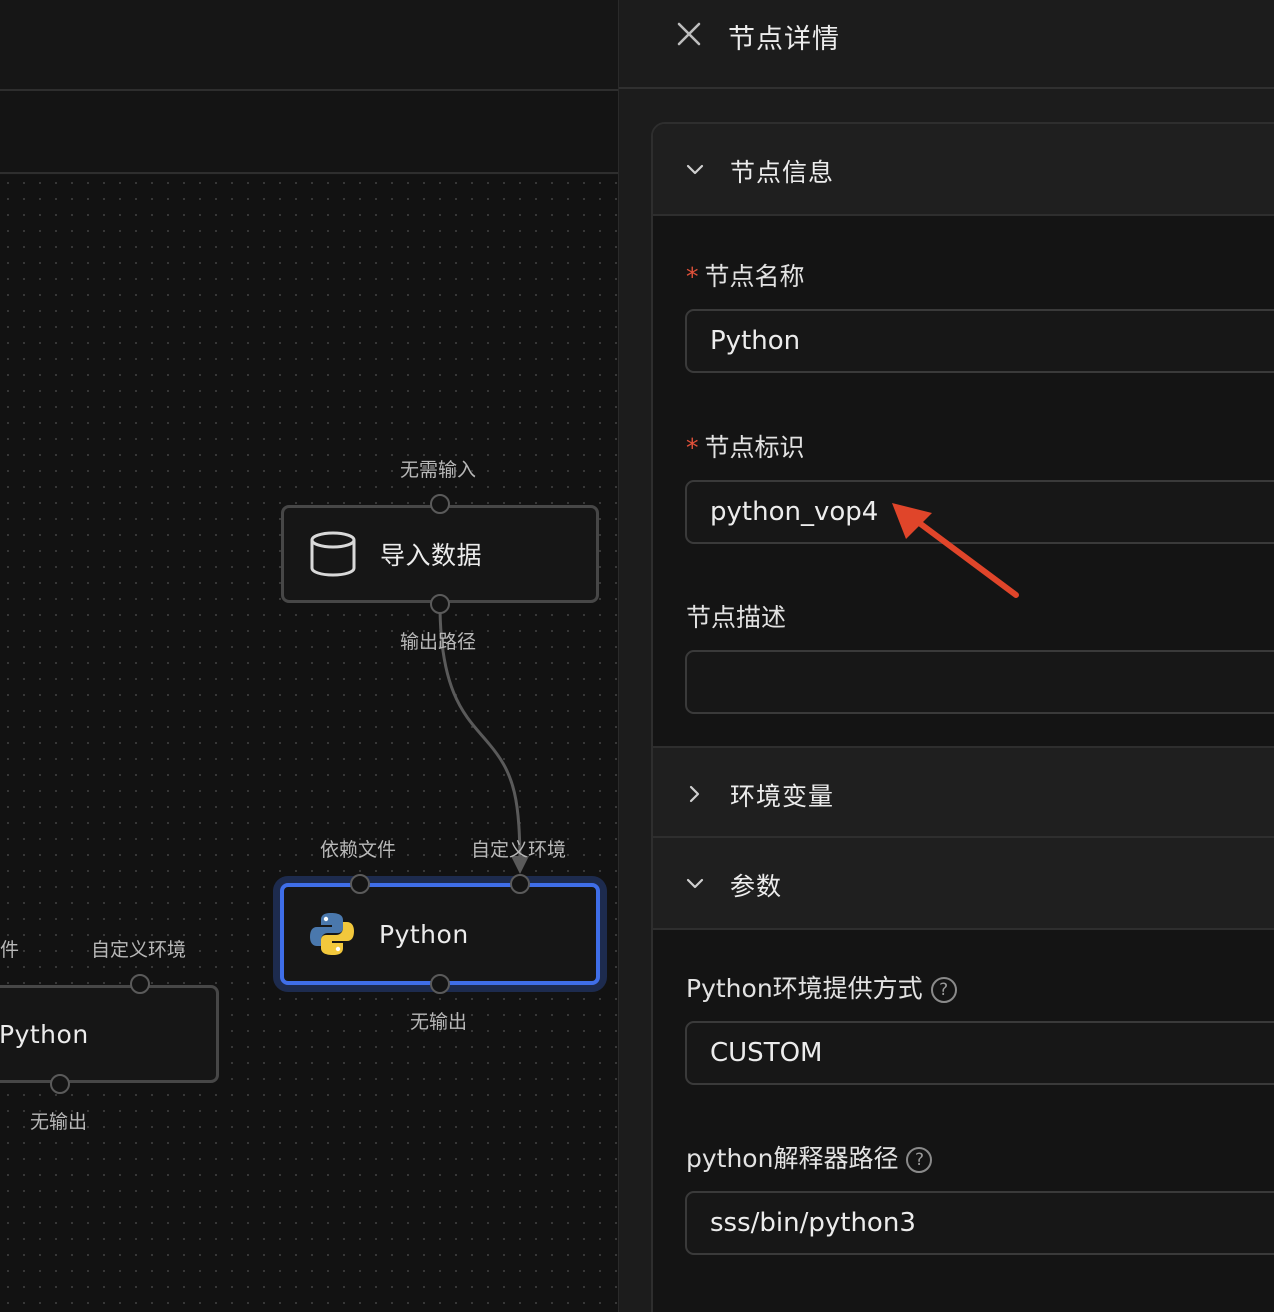 This screenshot has height=1312, width=1274. I want to click on port-label-dependency-partial: 件, so click(10, 950).